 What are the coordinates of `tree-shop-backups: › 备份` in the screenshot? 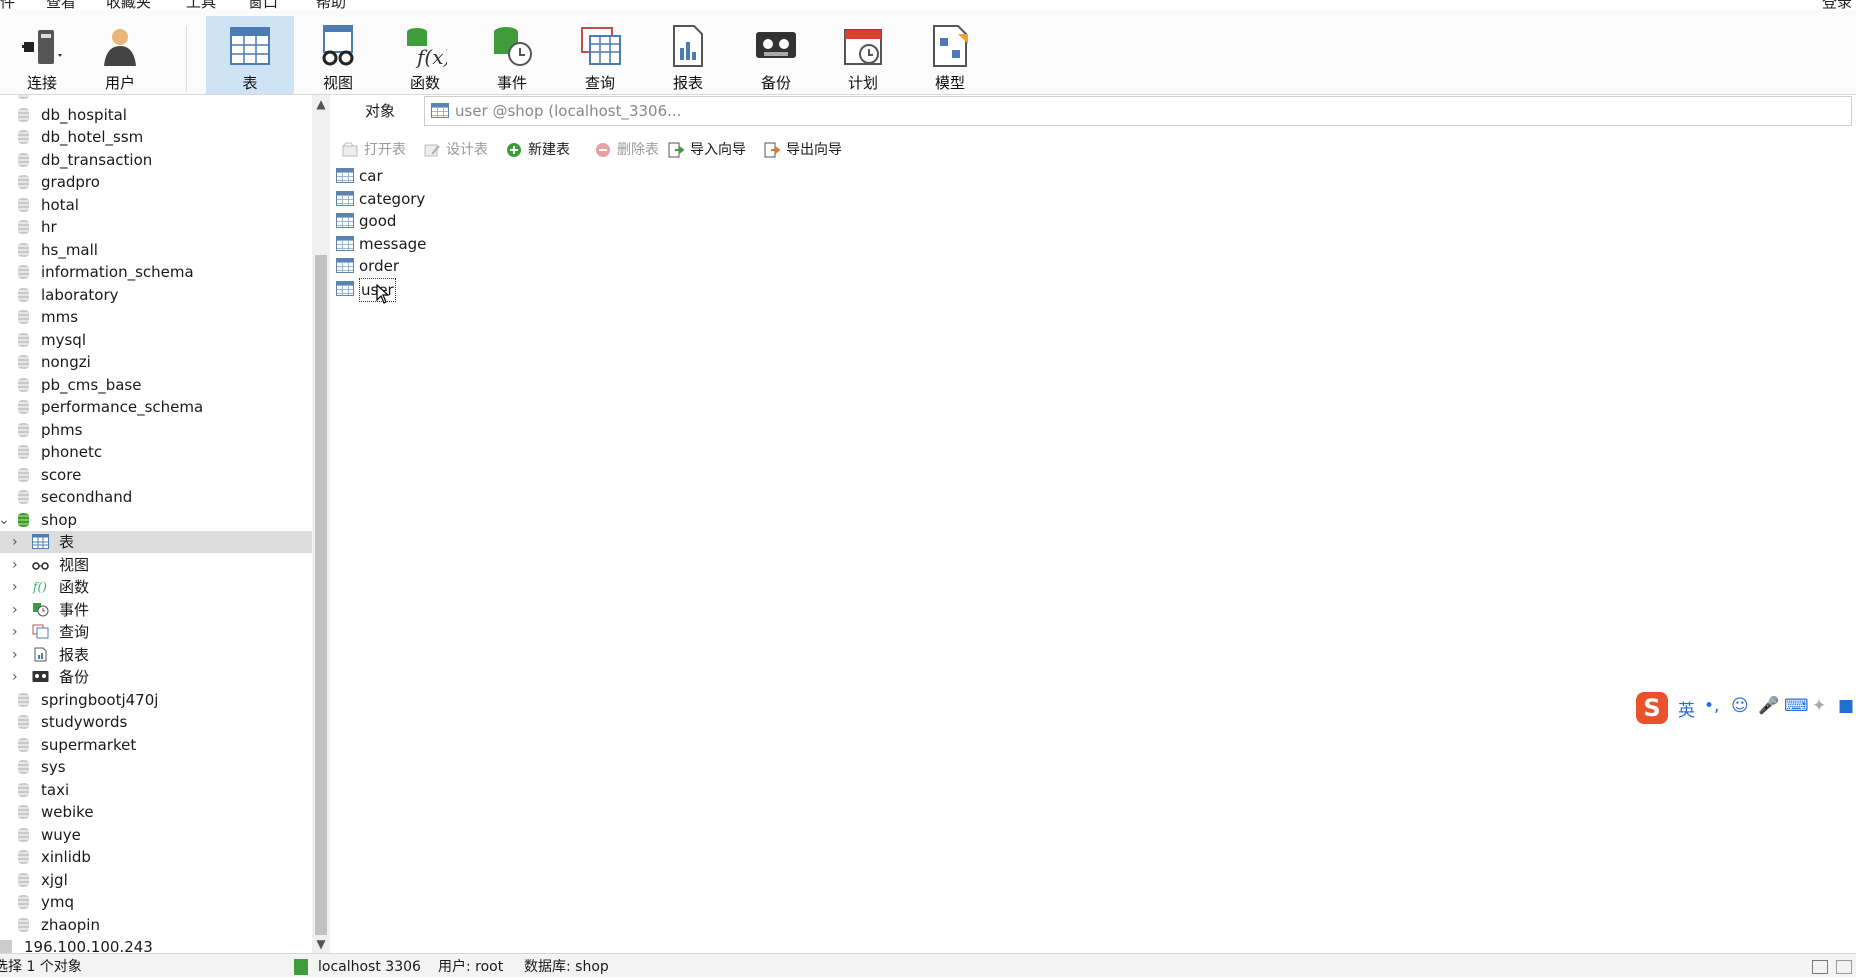 It's located at (156, 677).